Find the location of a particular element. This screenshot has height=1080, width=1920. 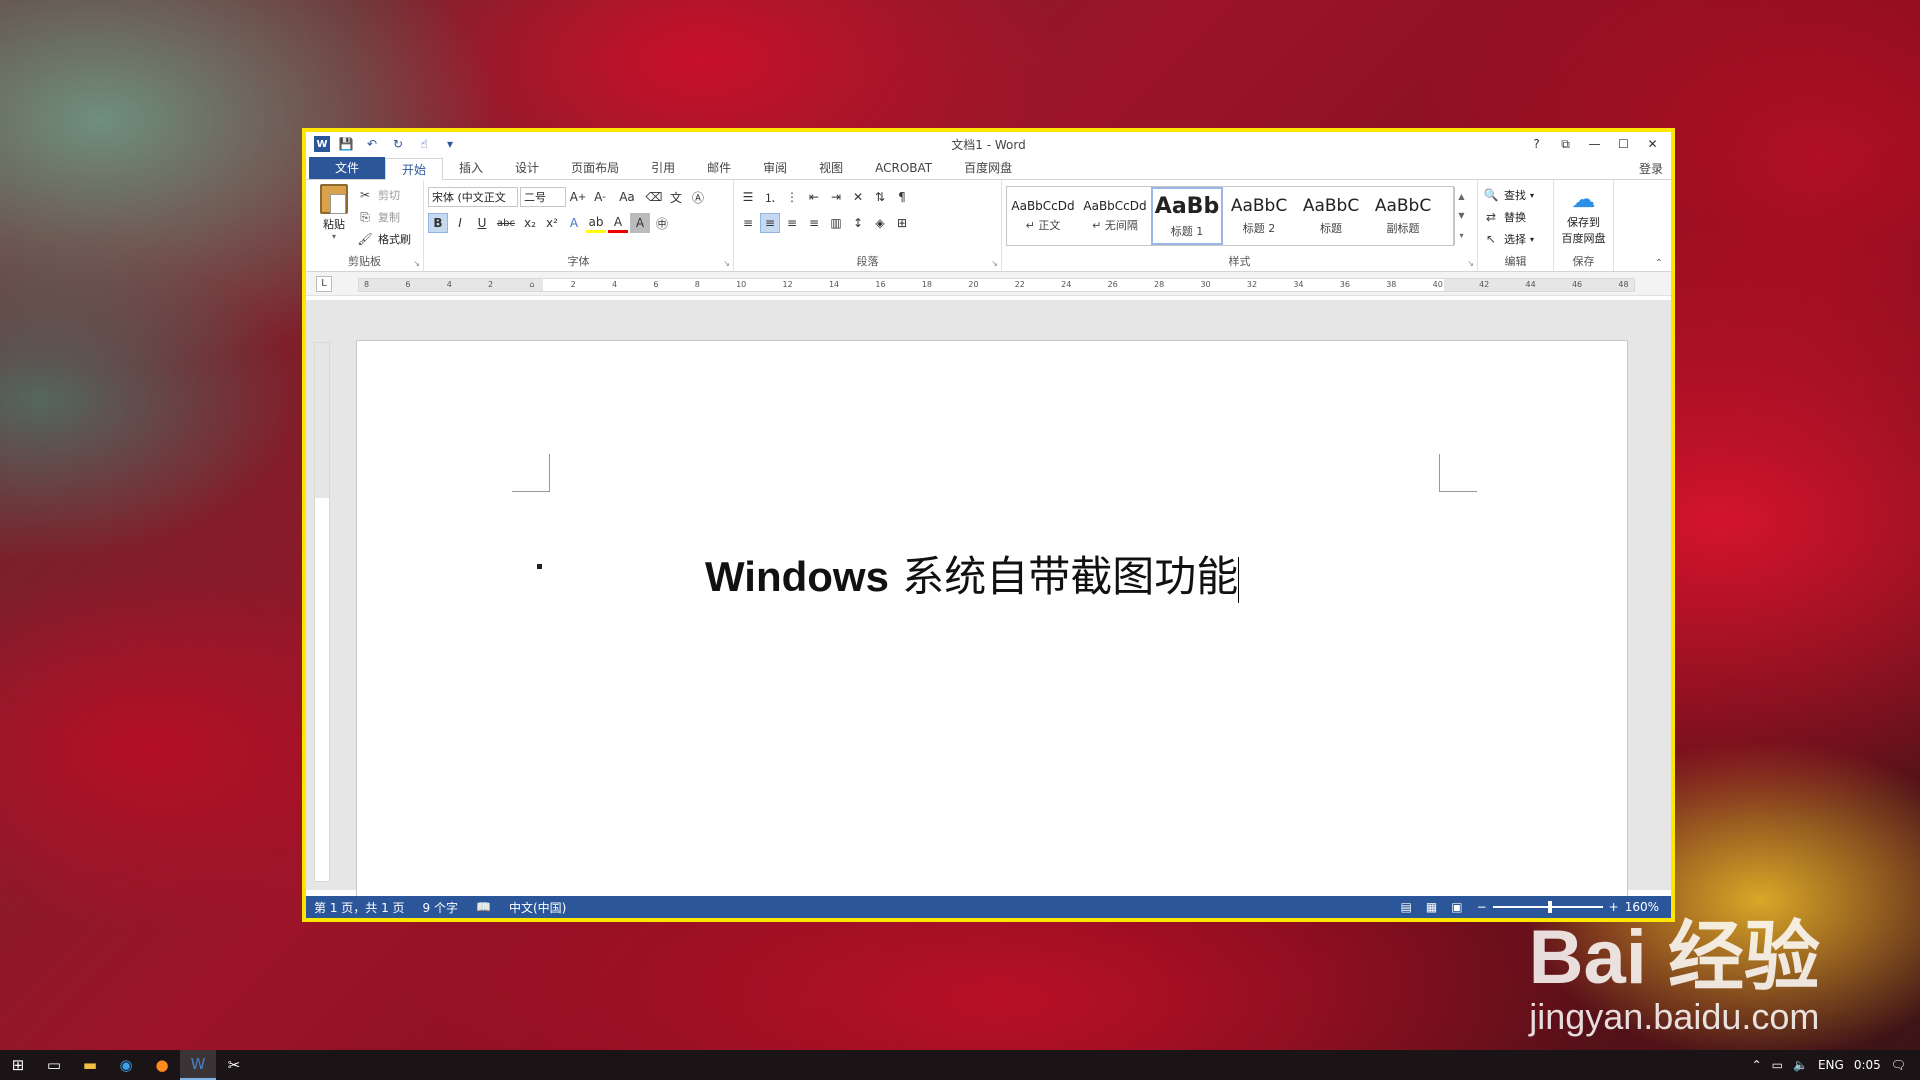

underline-button: U is located at coordinates (482, 223).